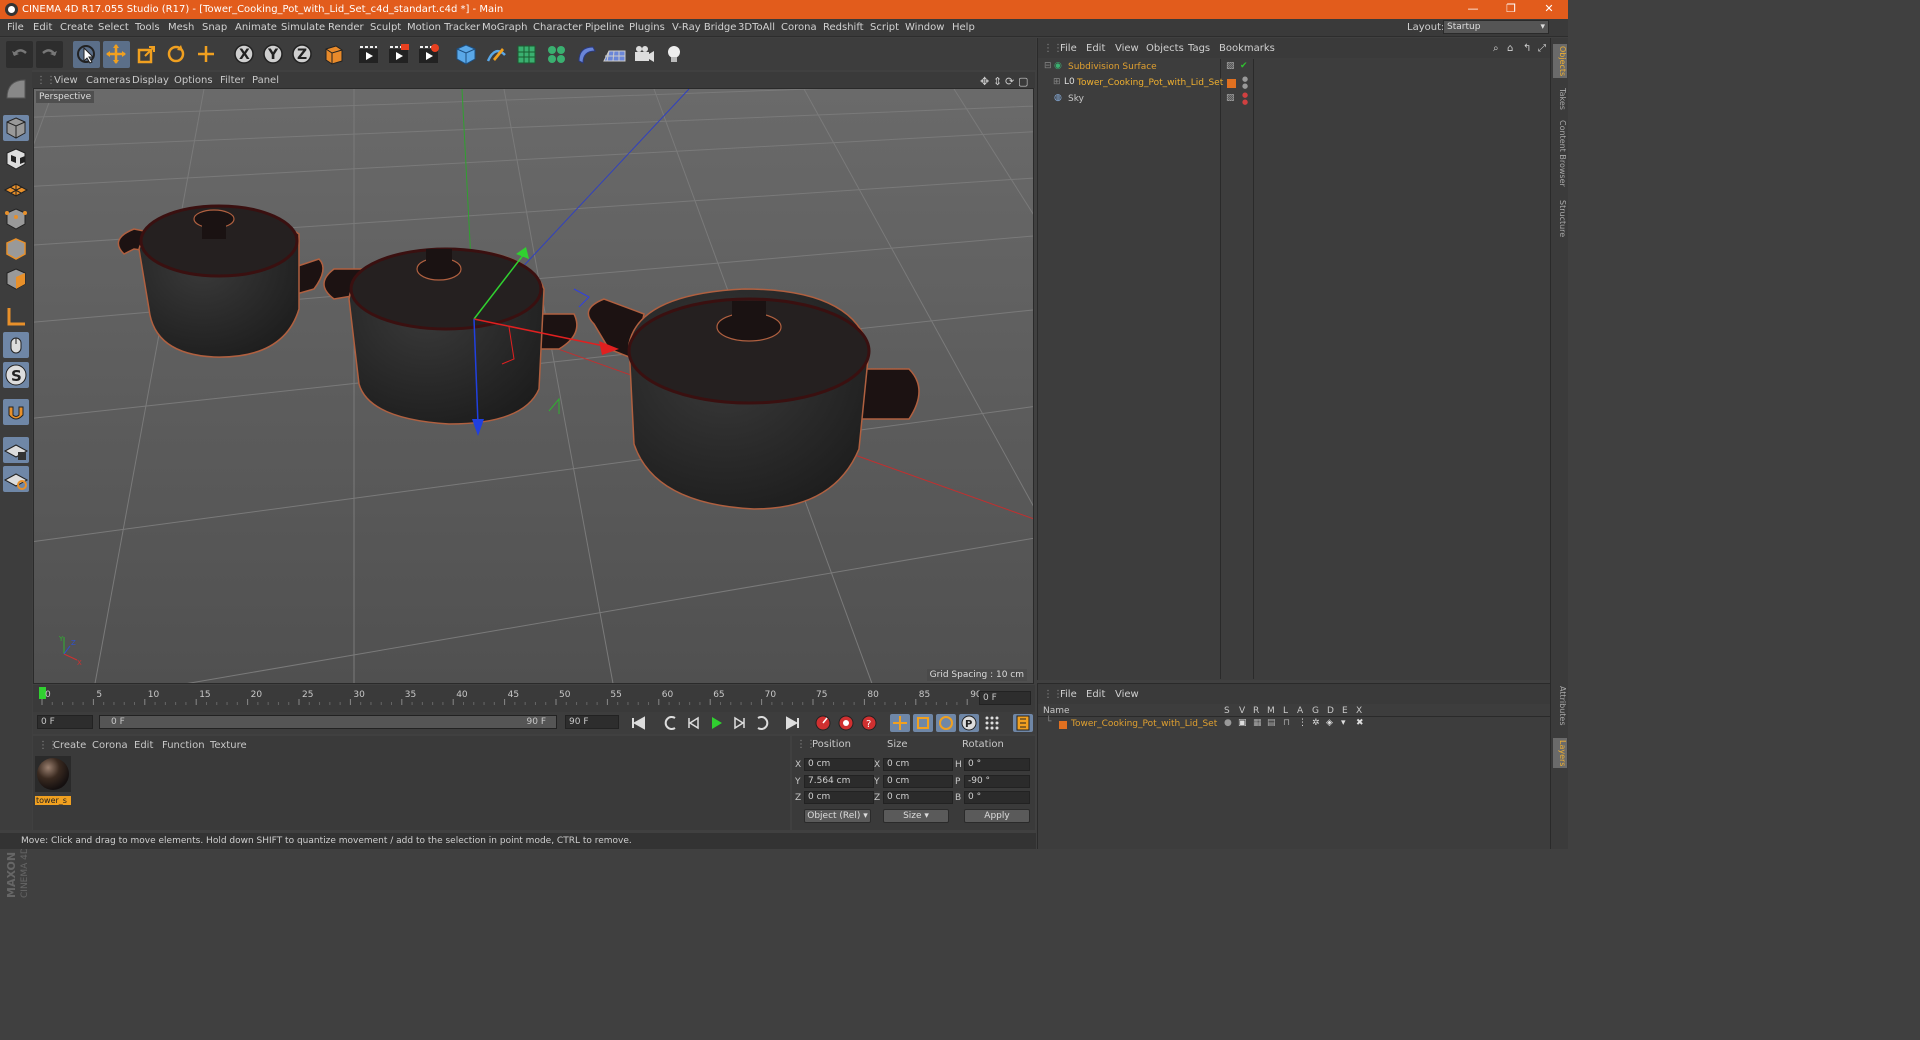 Image resolution: width=1920 pixels, height=1040 pixels. Describe the element at coordinates (176, 54) in the screenshot. I see `rotate-icon` at that location.